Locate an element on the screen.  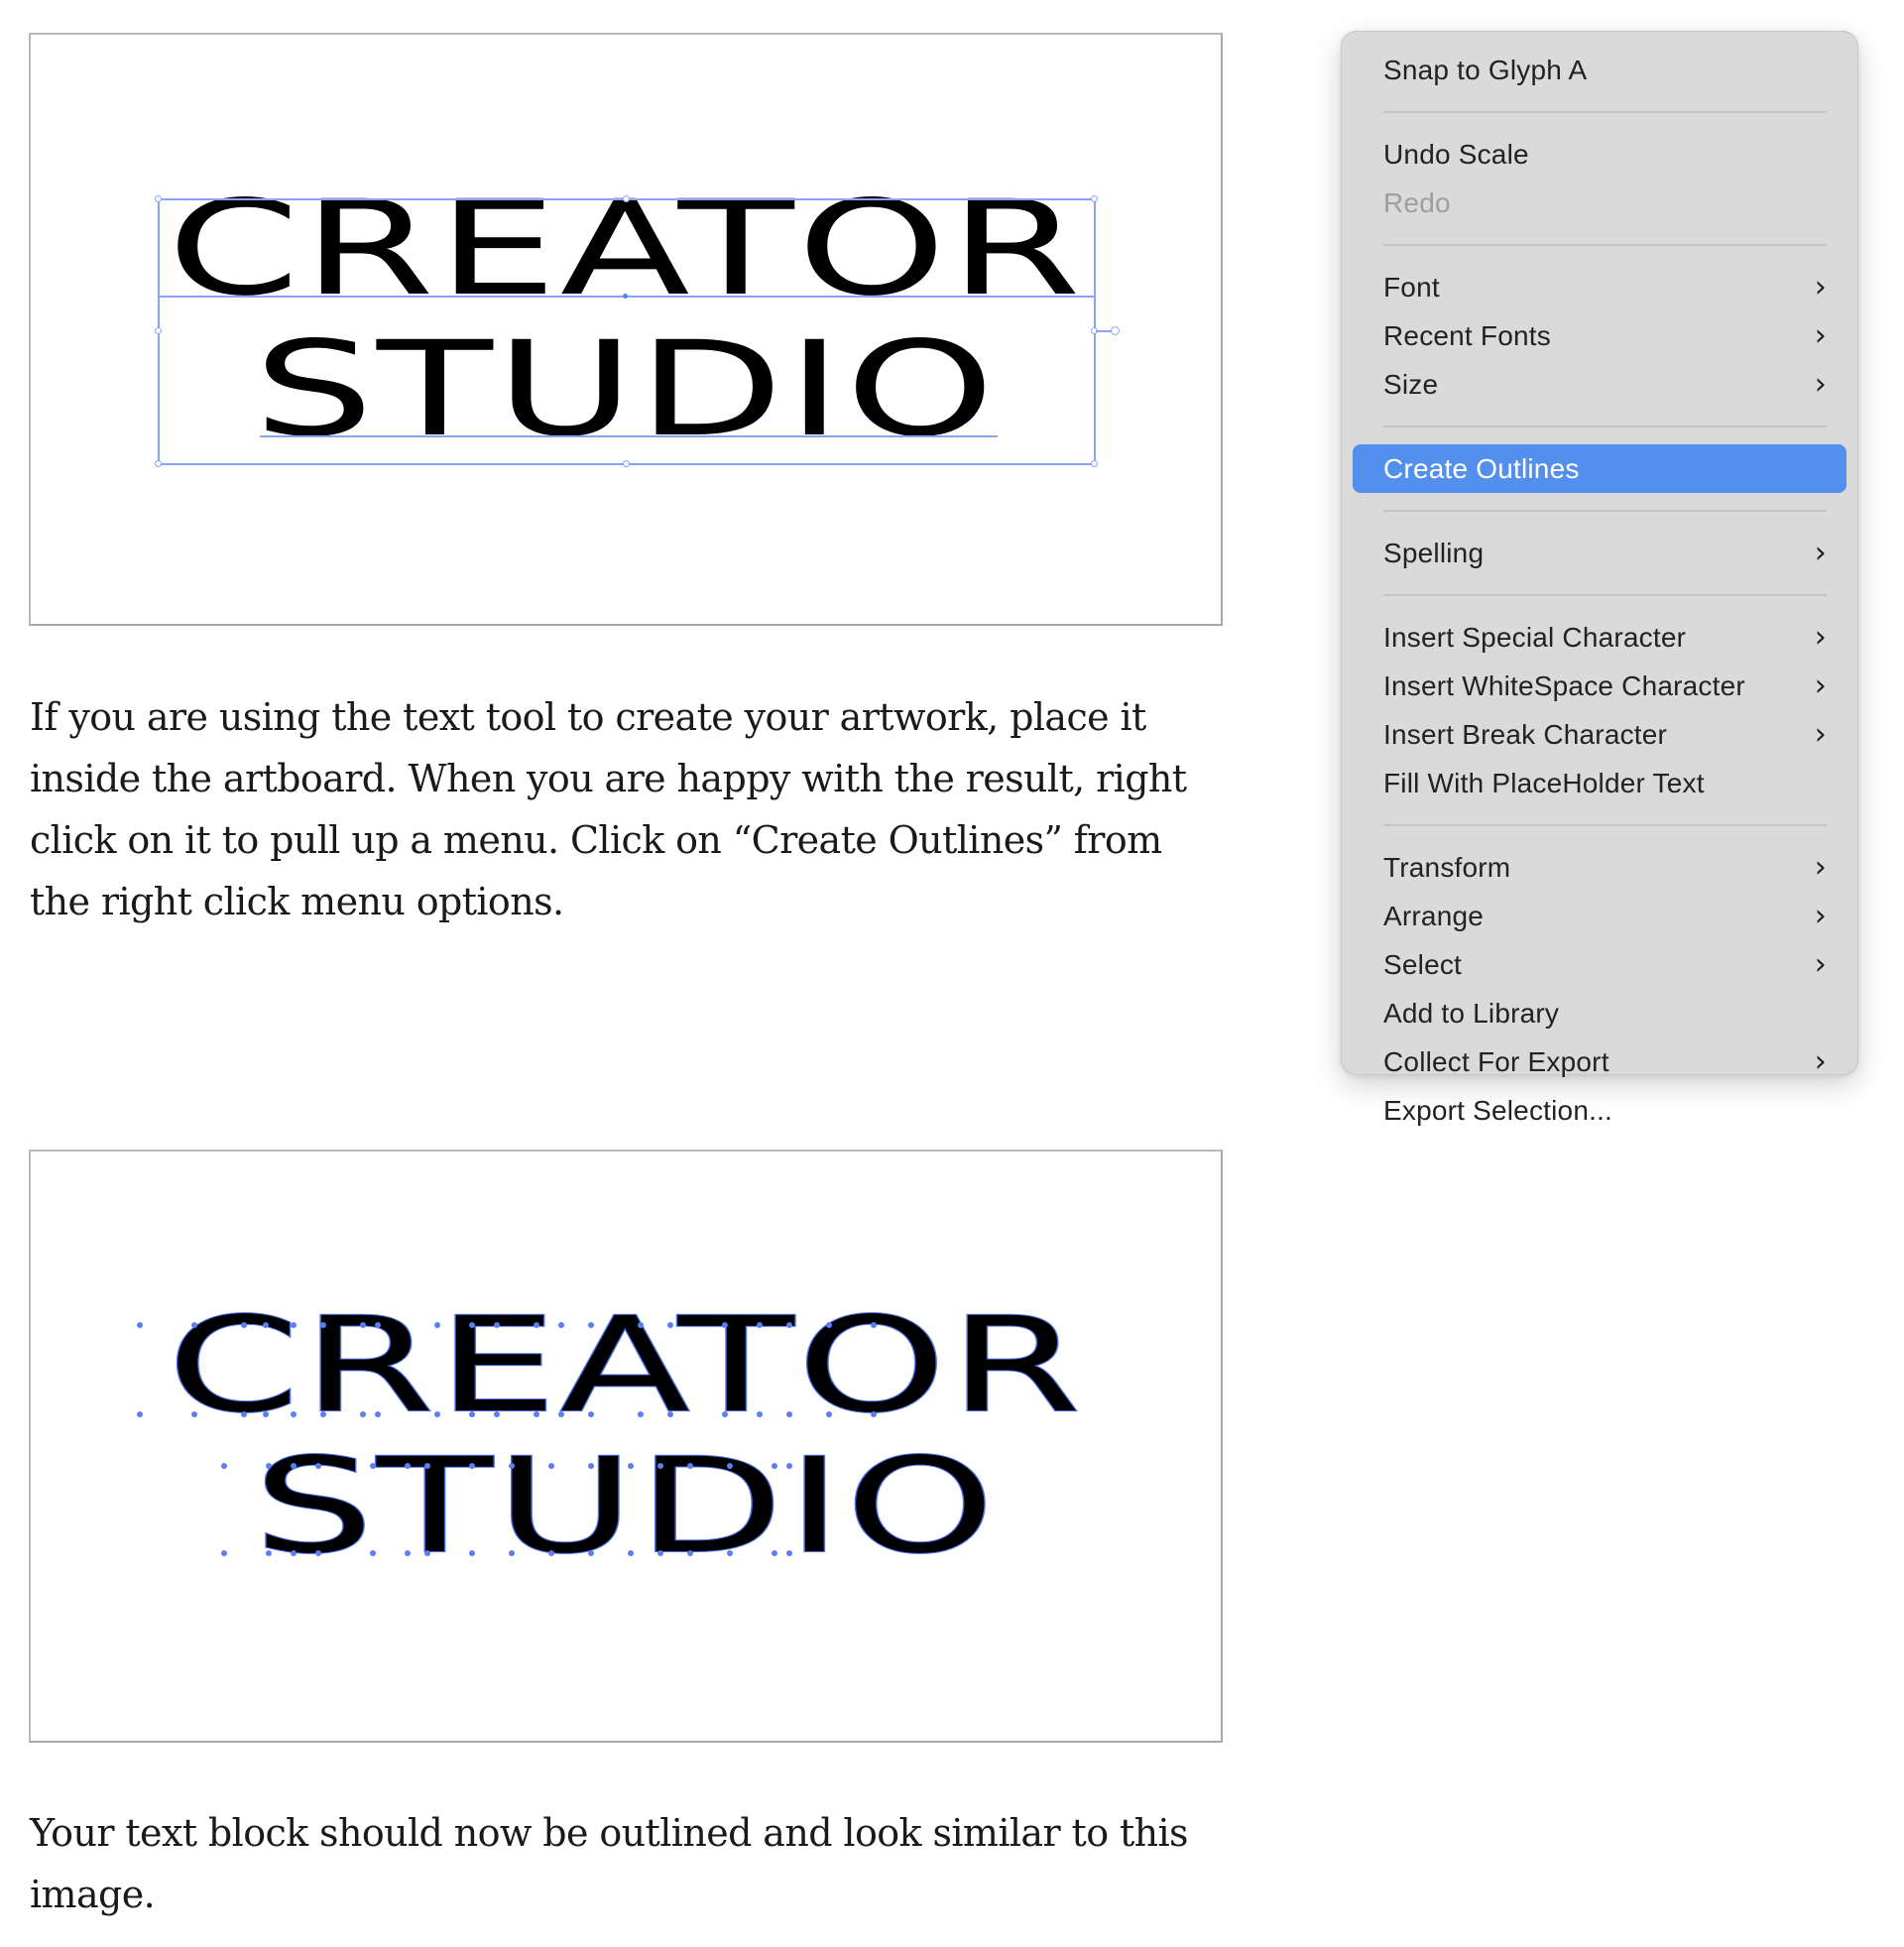
menu-item-fill-with-placeholder-text: Fill With PlaceHolder Text is located at coordinates (1599, 783).